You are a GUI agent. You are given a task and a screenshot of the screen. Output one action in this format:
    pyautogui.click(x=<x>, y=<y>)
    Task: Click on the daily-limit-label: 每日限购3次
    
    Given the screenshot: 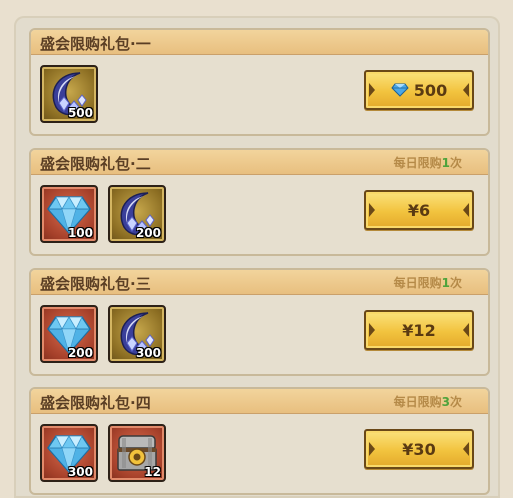 What is the action you would take?
    pyautogui.click(x=427, y=402)
    